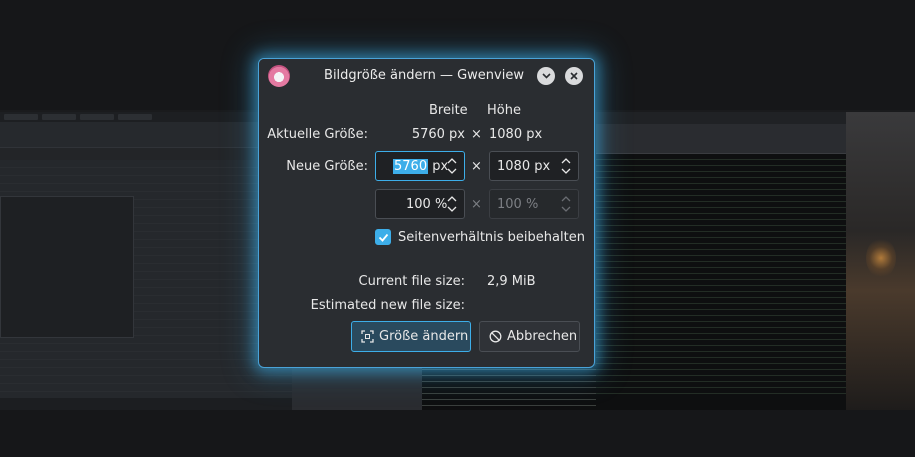 This screenshot has height=457, width=915. What do you see at coordinates (491, 237) in the screenshot?
I see `keep-ratio-label: Seitenverhältnis beibehalten` at bounding box center [491, 237].